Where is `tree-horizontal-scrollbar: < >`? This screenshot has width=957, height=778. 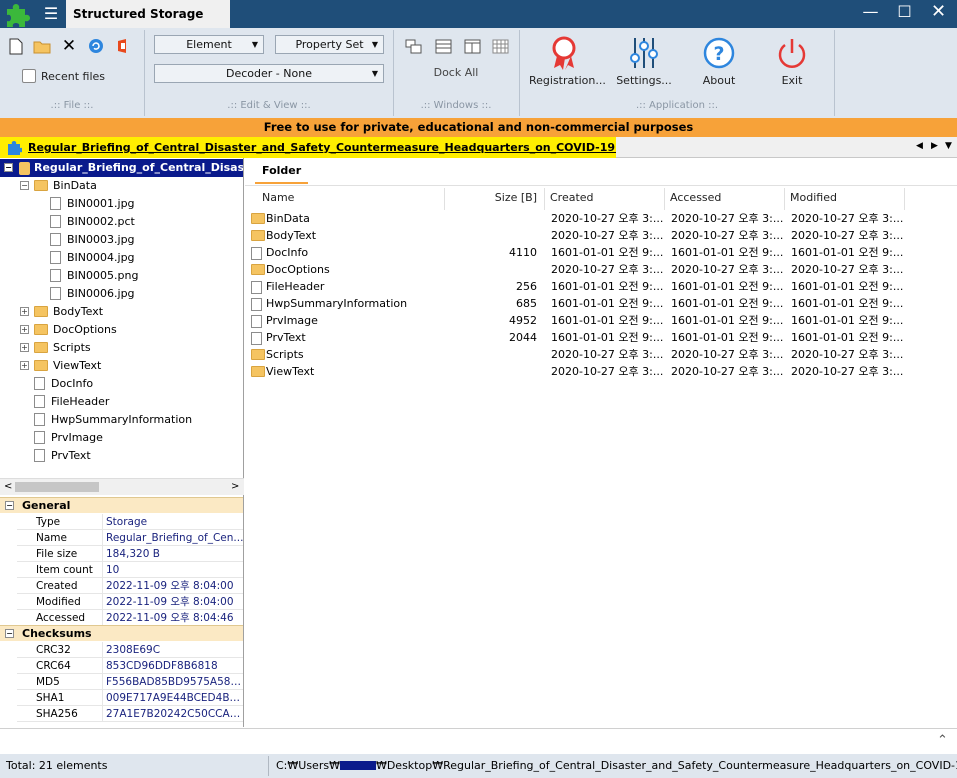
tree-horizontal-scrollbar: < > is located at coordinates (122, 486).